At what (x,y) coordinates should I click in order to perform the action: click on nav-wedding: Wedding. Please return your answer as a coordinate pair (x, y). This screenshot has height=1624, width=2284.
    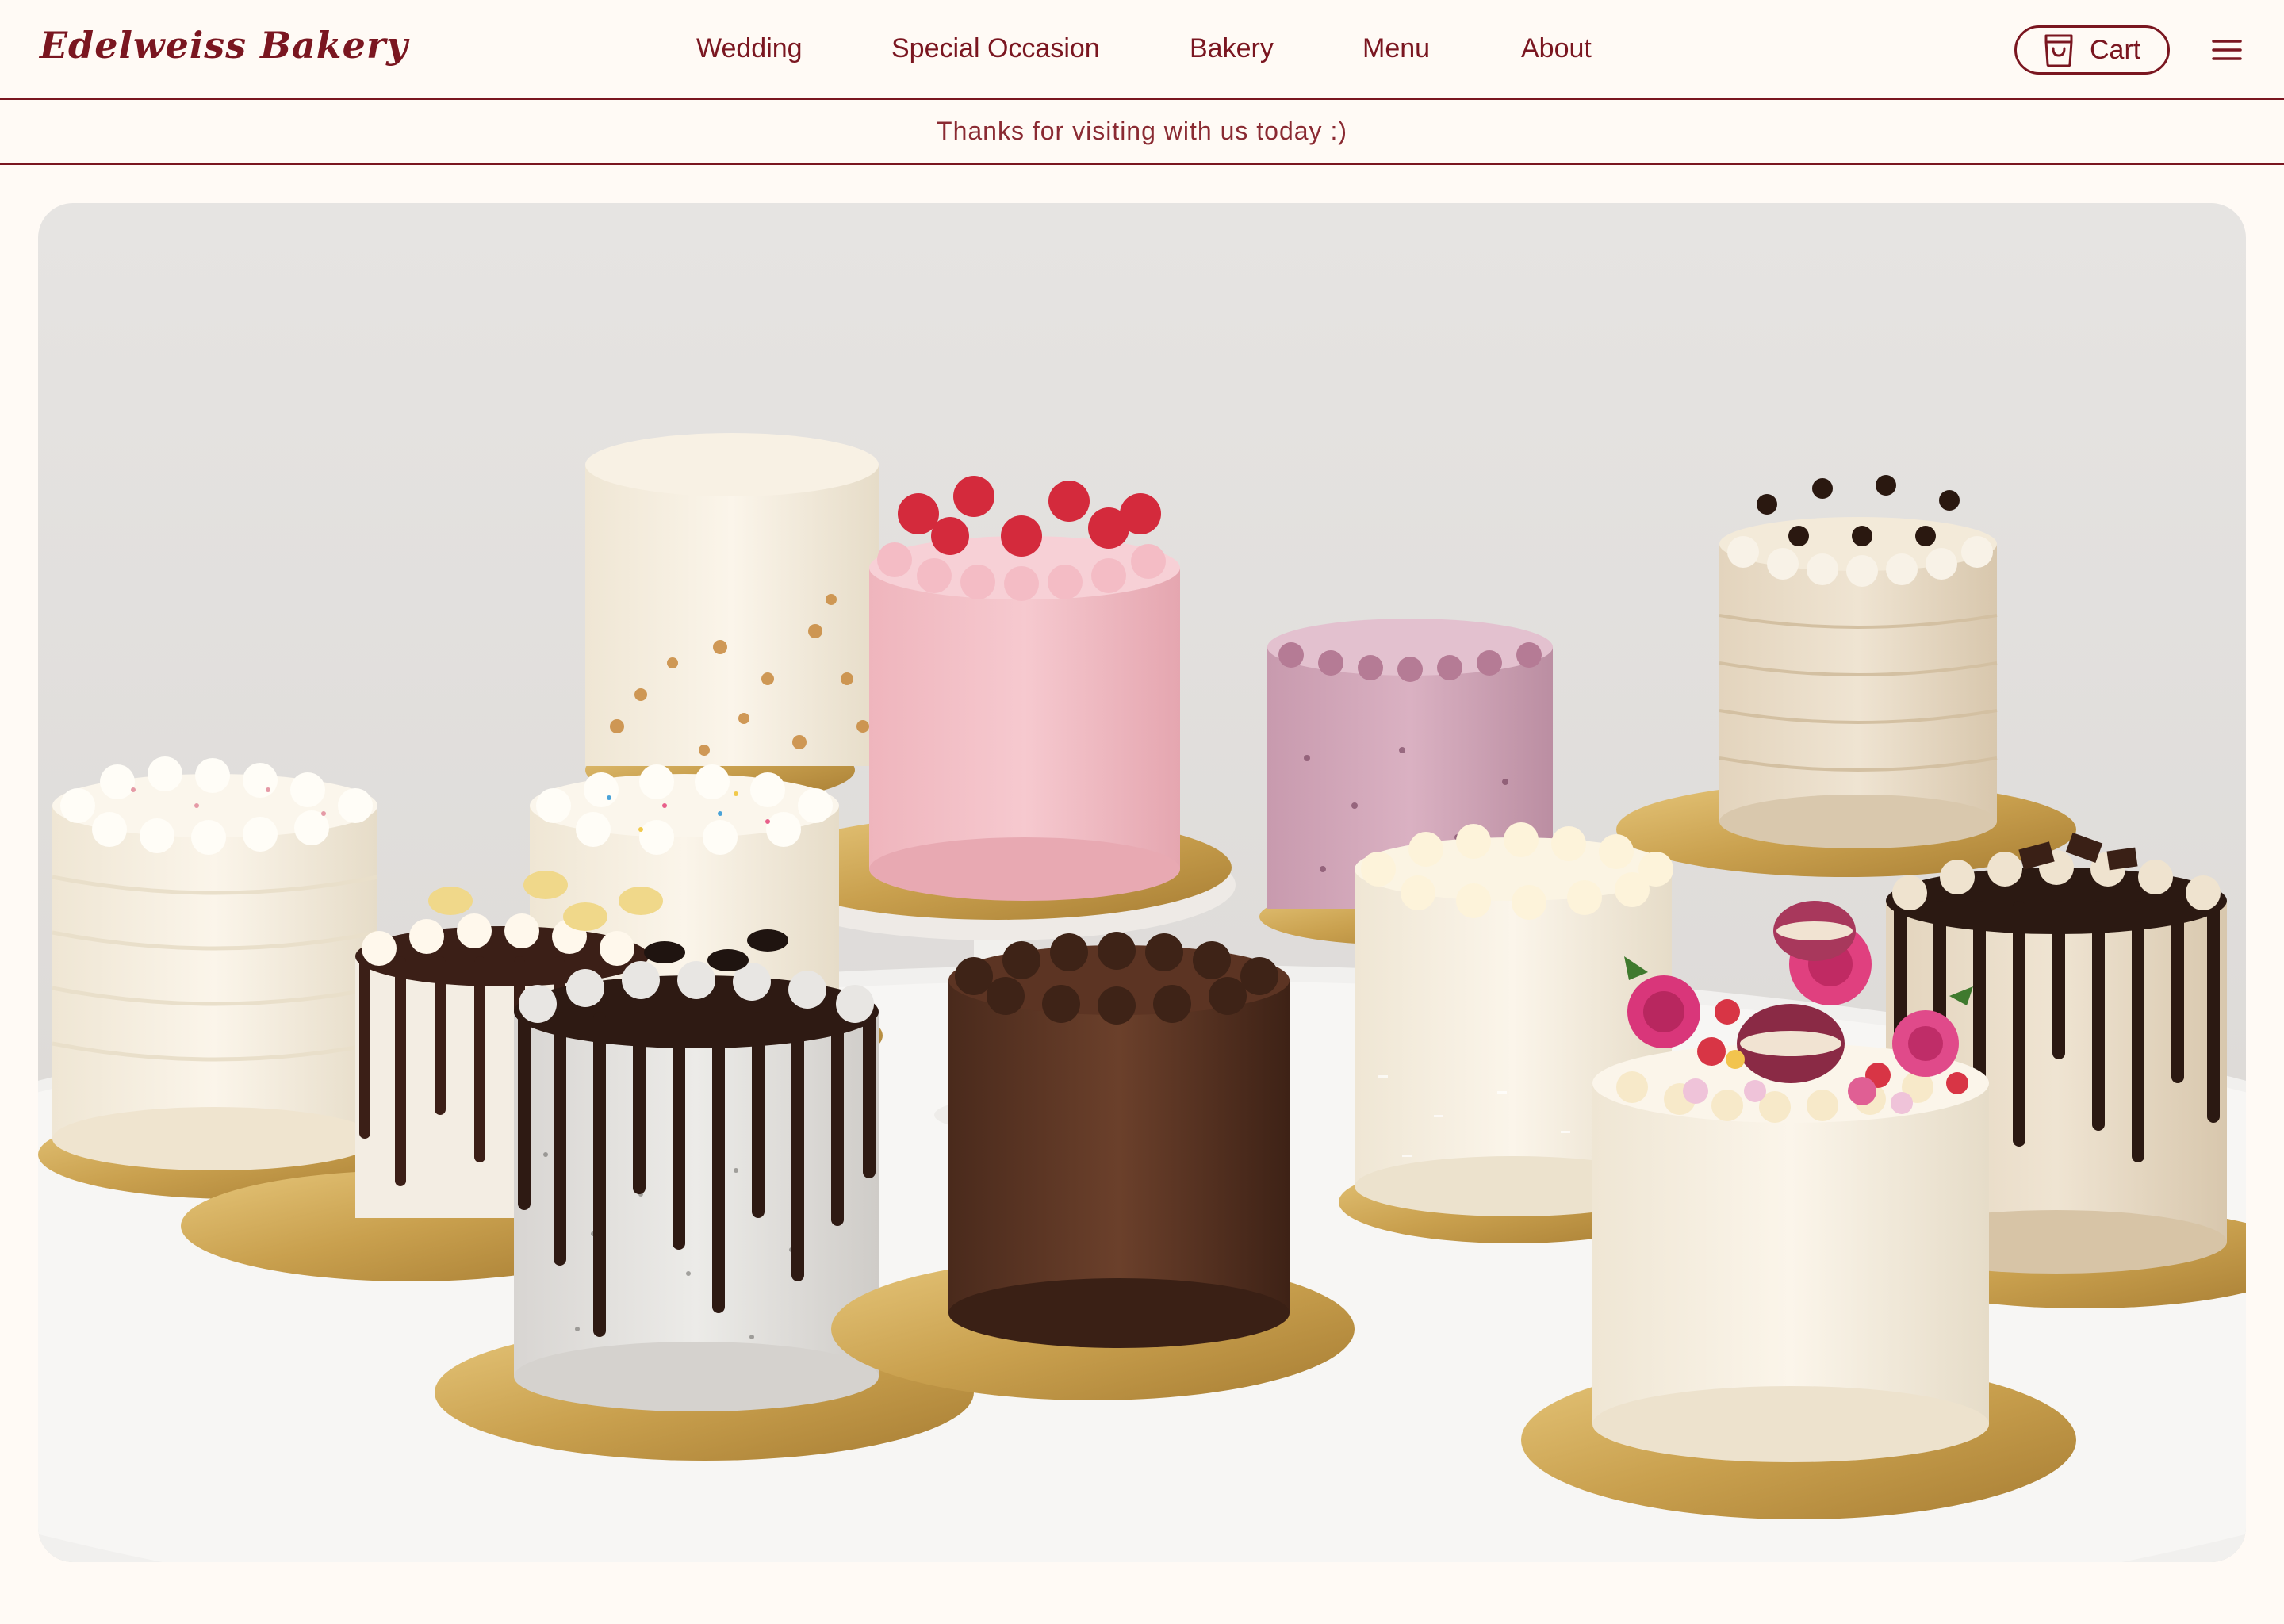
    Looking at the image, I should click on (749, 48).